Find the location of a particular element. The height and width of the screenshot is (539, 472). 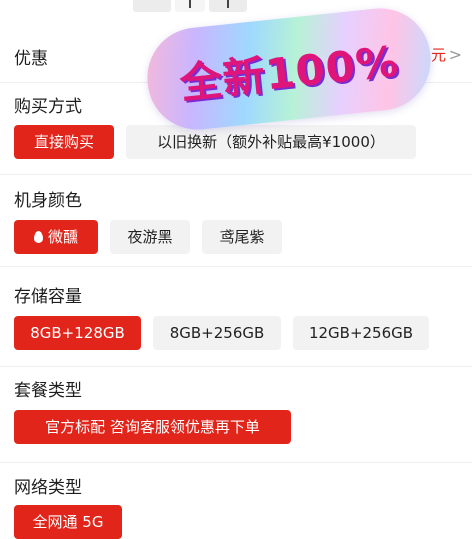

color-option-purple: 鸢尾紫 is located at coordinates (242, 237).